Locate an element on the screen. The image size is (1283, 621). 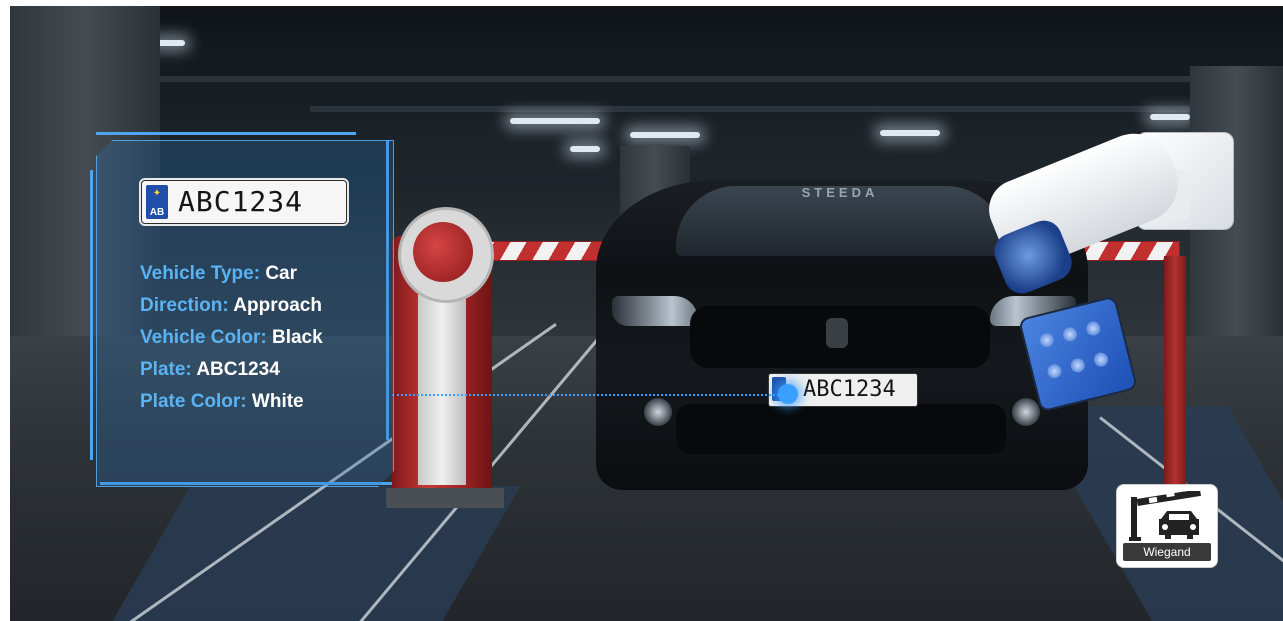
barrier-base is located at coordinates (445, 498).